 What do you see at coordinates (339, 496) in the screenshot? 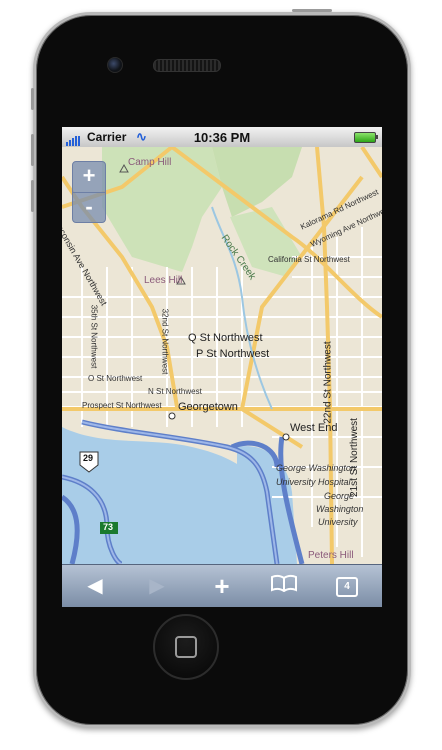
I see `map-label-gw-university-1: George` at bounding box center [339, 496].